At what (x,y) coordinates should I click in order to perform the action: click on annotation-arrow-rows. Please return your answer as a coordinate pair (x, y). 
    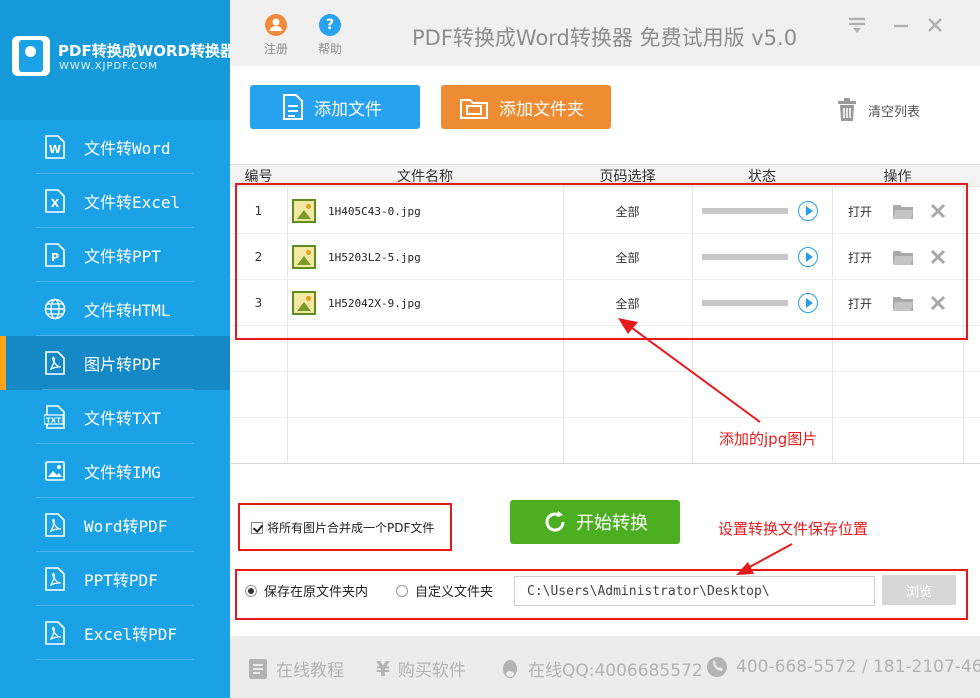
    Looking at the image, I should click on (689, 370).